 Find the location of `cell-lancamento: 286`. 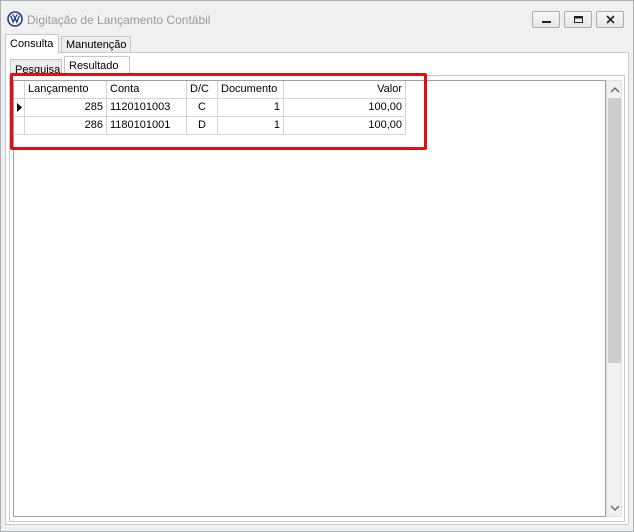

cell-lancamento: 286 is located at coordinates (66, 126).